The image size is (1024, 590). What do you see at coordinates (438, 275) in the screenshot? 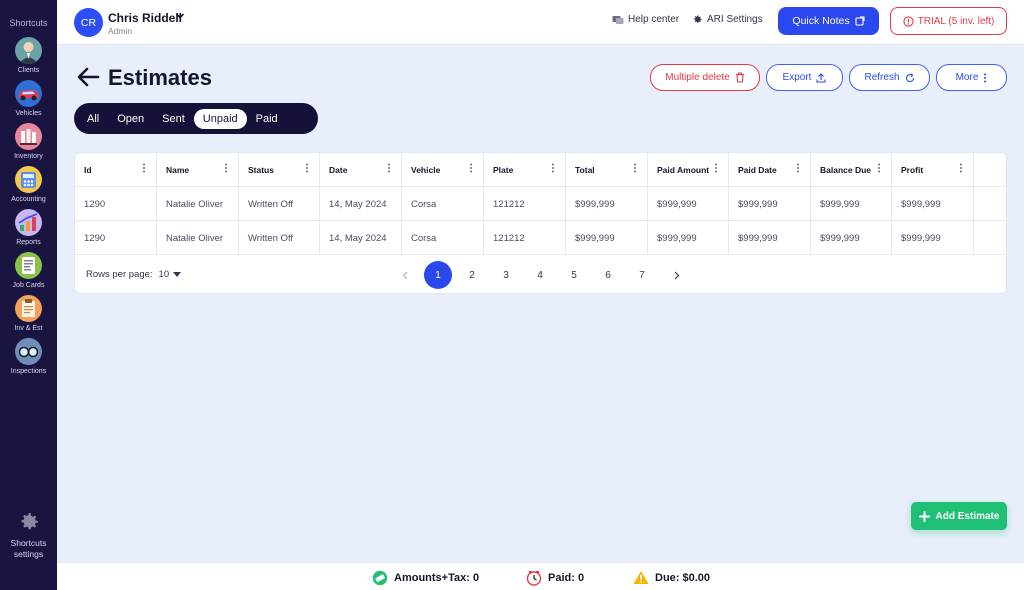
I see `page-button-1: 1` at bounding box center [438, 275].